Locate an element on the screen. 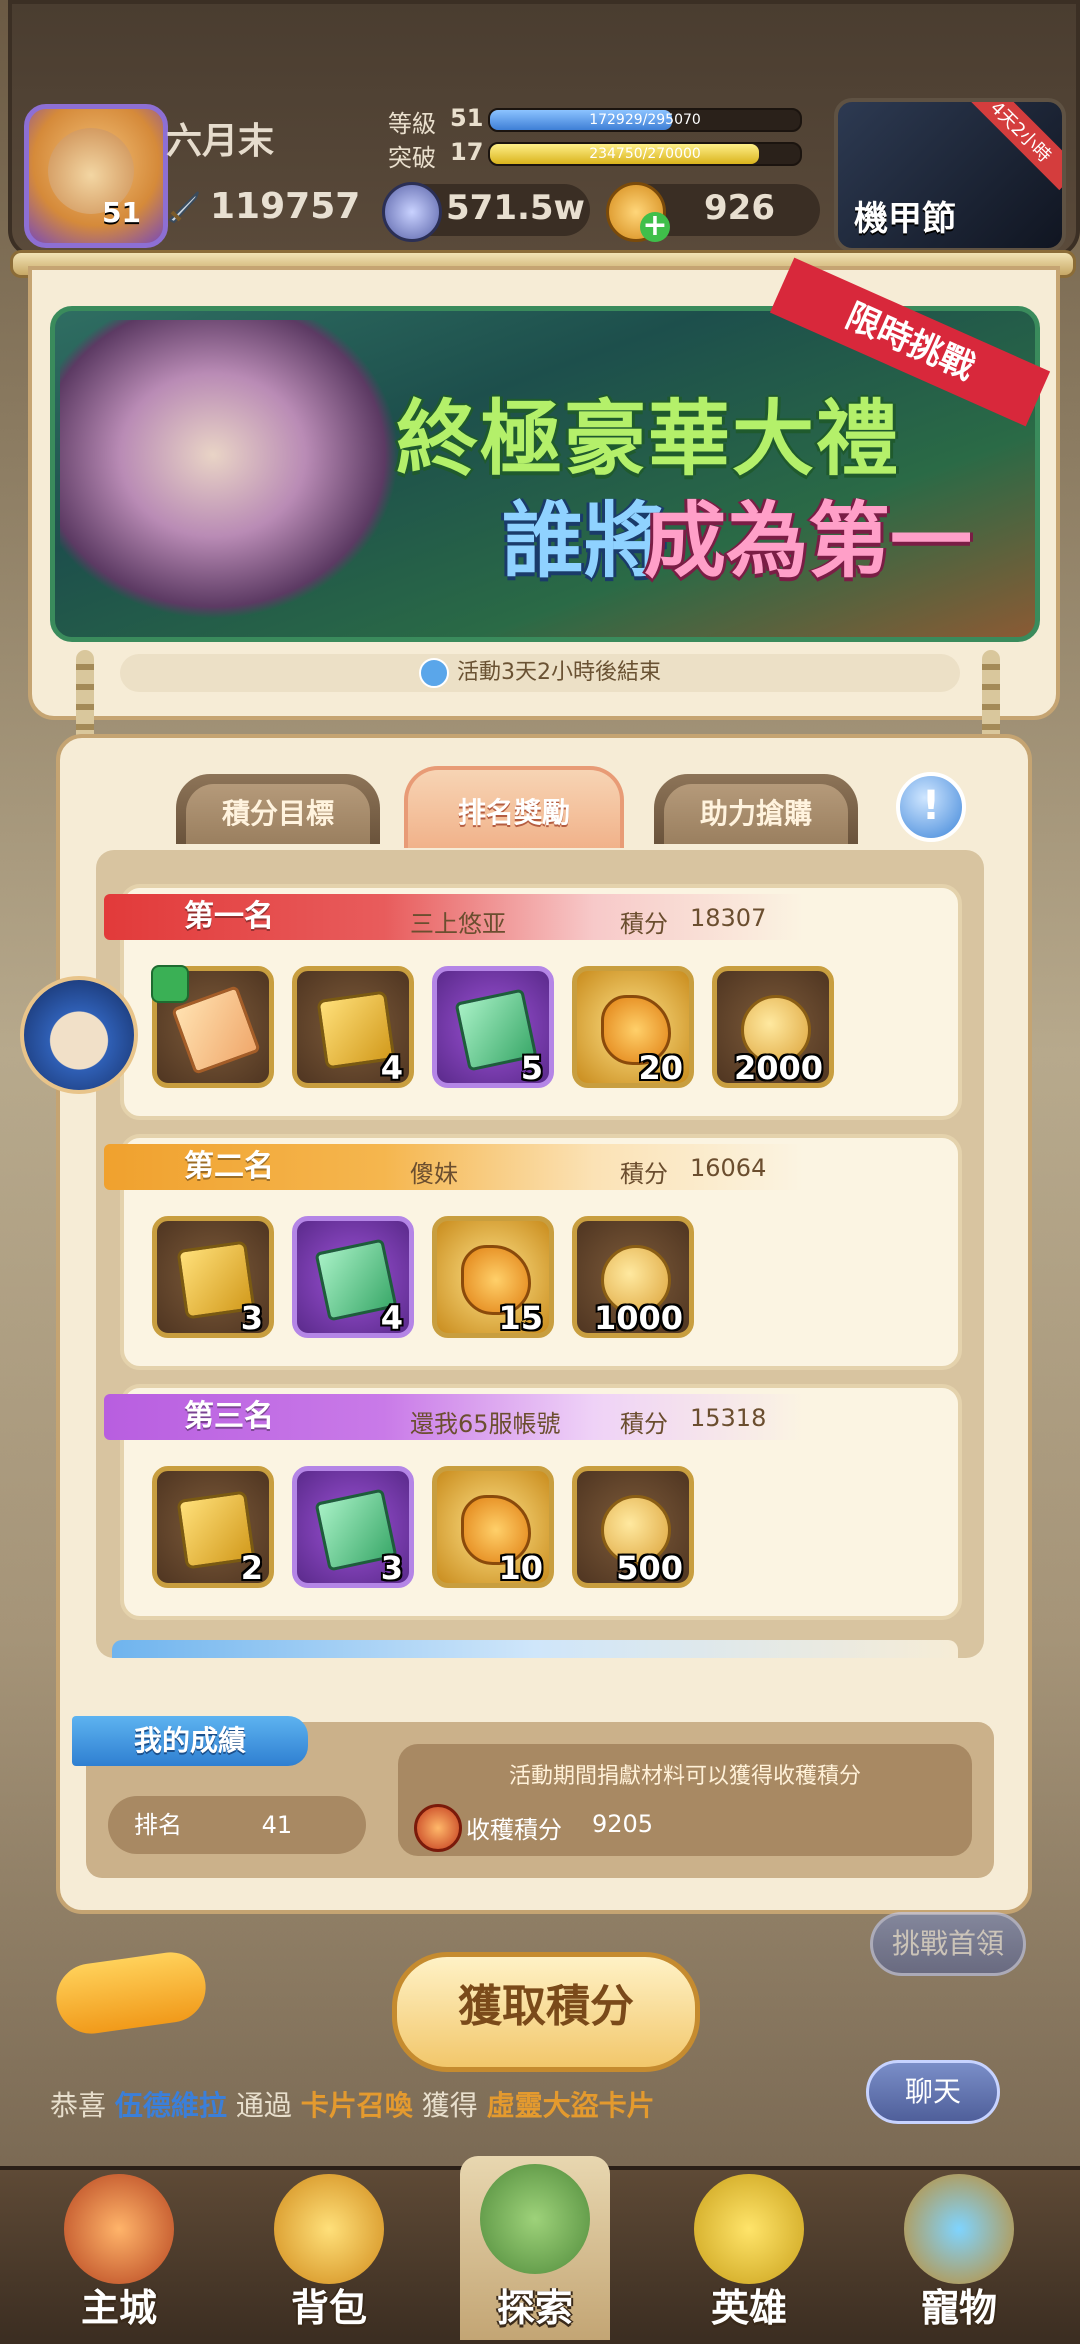 Image resolution: width=1080 pixels, height=2344 pixels. add-gem-icon: + is located at coordinates (655, 226).